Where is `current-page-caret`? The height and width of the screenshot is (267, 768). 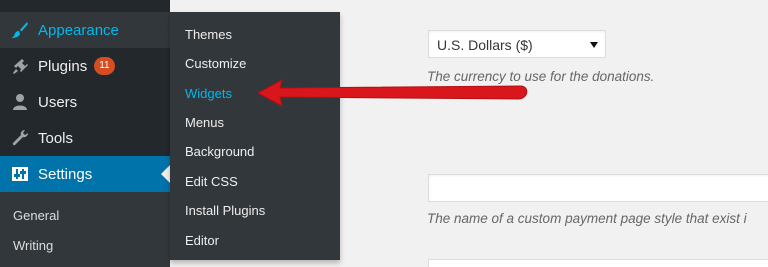
current-page-caret is located at coordinates (165, 174).